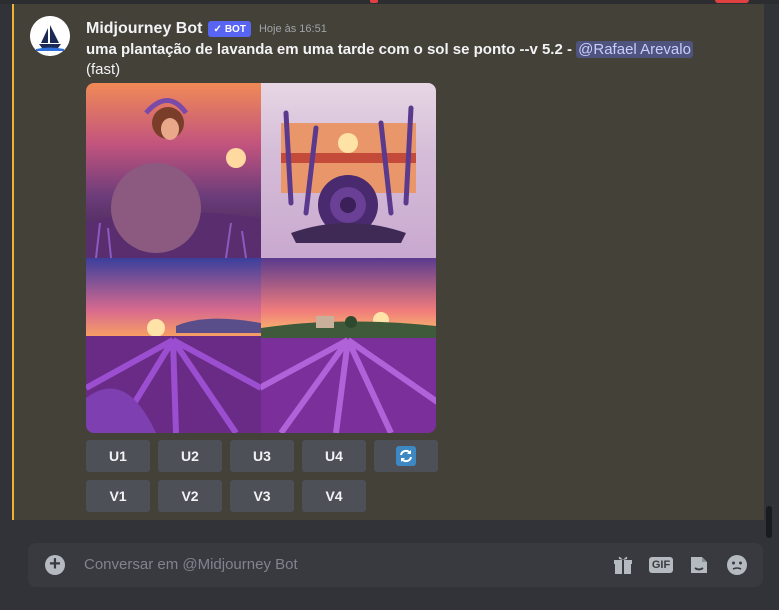  Describe the element at coordinates (623, 565) in the screenshot. I see `gift-icon` at that location.